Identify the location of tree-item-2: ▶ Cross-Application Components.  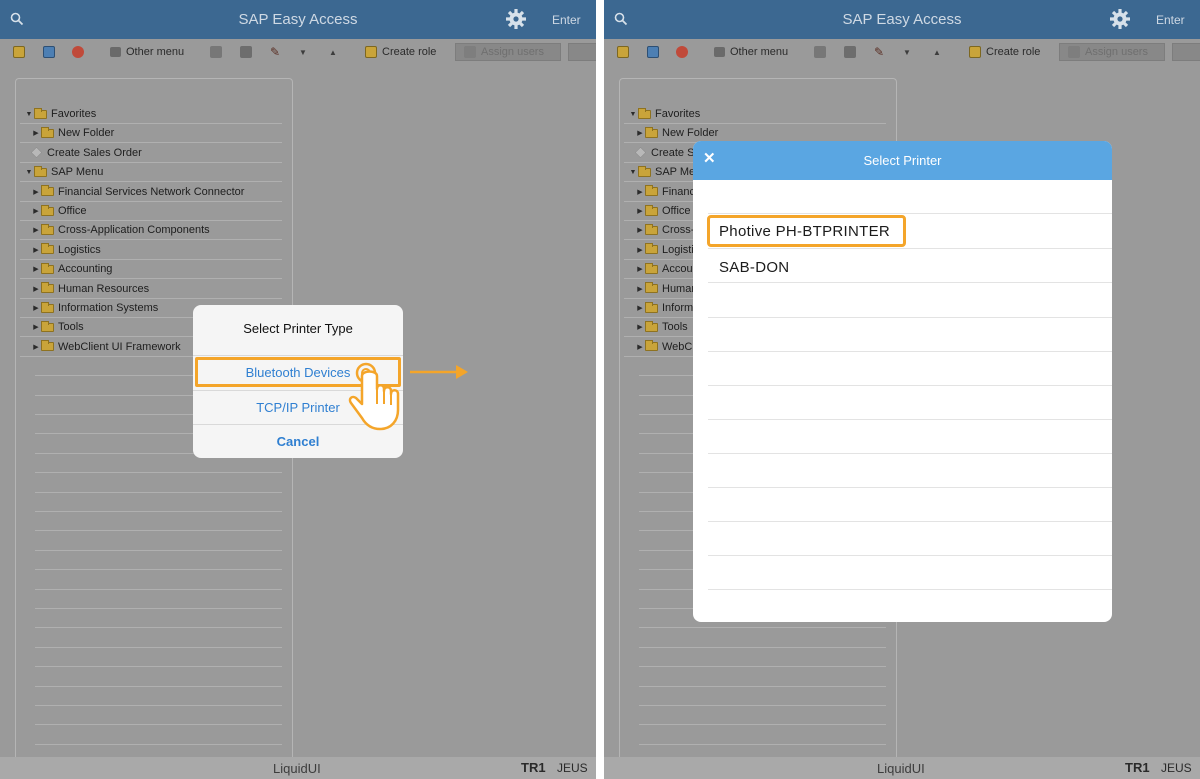
(121, 230).